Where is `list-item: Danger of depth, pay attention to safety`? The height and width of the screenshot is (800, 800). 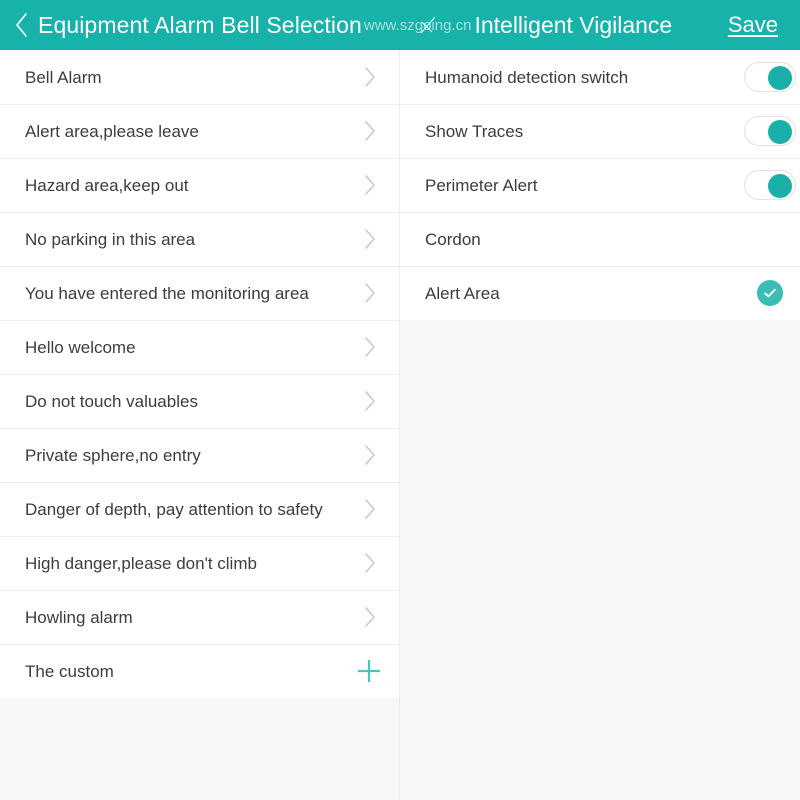
list-item: Danger of depth, pay attention to safety is located at coordinates (199, 509).